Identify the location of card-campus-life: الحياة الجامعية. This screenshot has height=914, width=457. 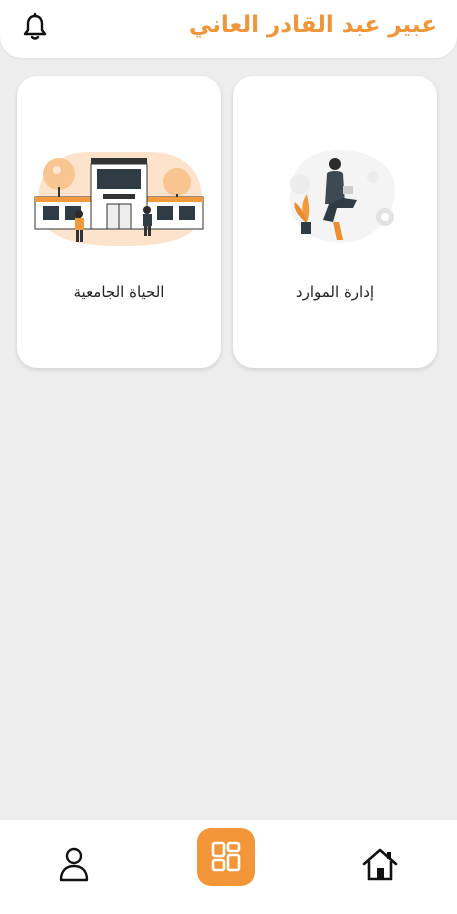
(119, 222).